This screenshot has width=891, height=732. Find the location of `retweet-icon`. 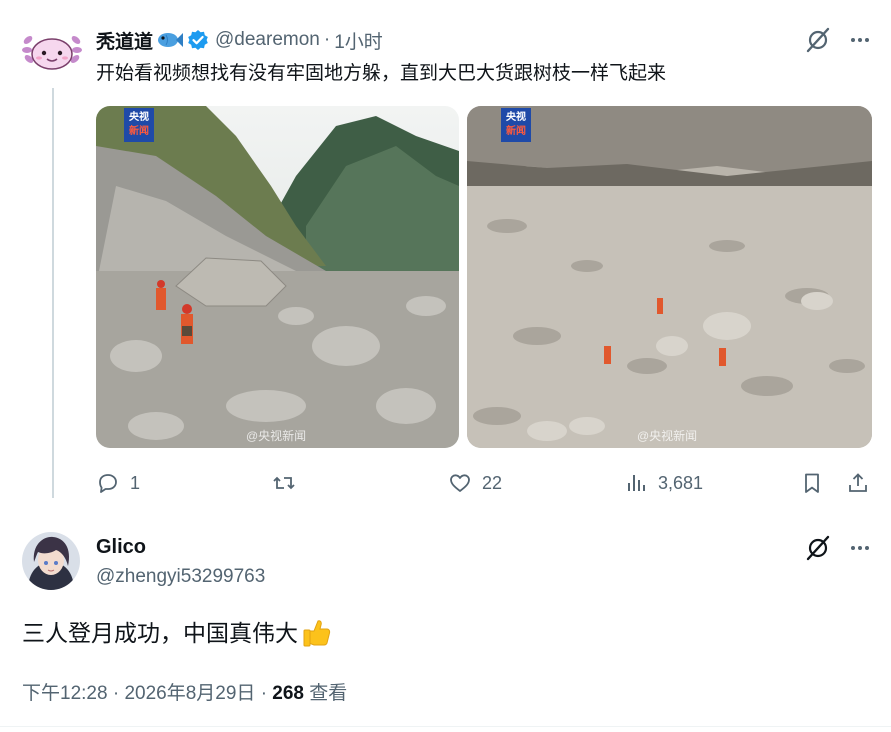

retweet-icon is located at coordinates (284, 483).